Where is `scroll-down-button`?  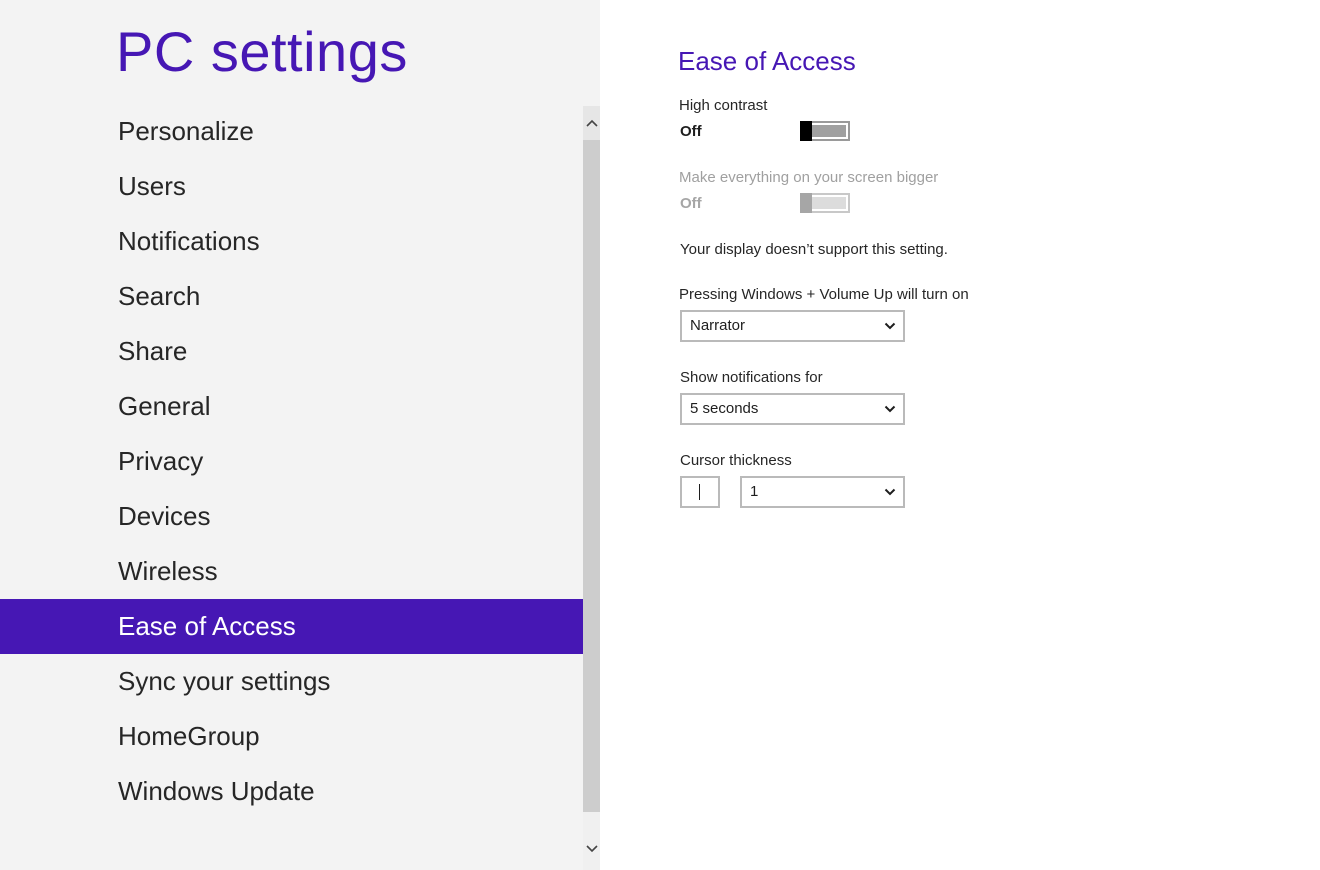
scroll-down-button is located at coordinates (591, 849).